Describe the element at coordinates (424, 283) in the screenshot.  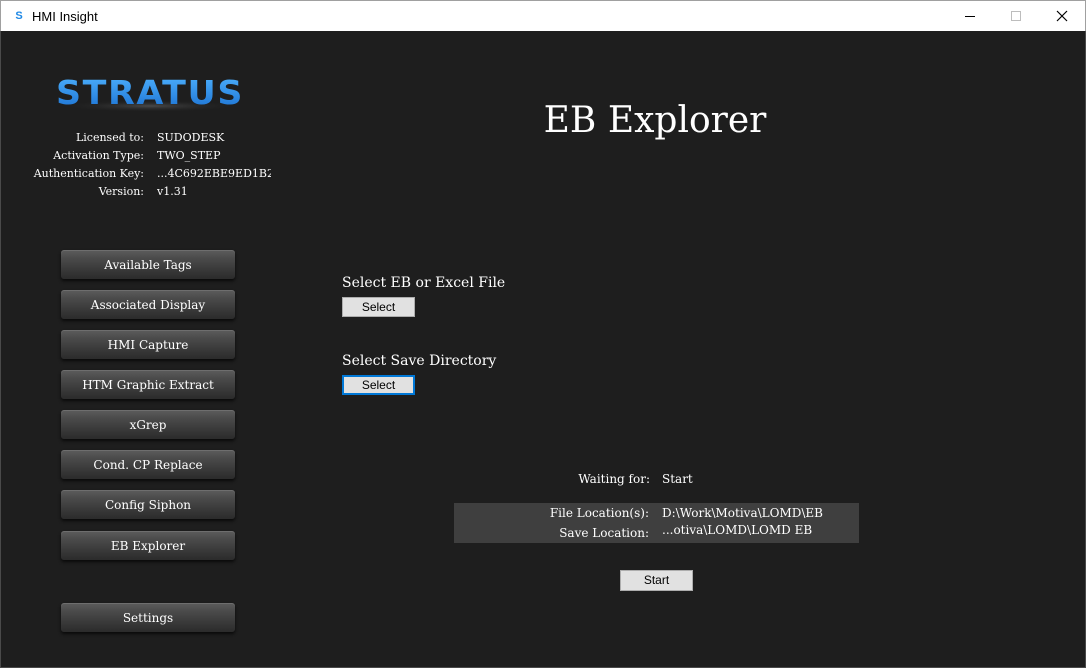
I see `select-file-label: Select EB or Excel File` at that location.